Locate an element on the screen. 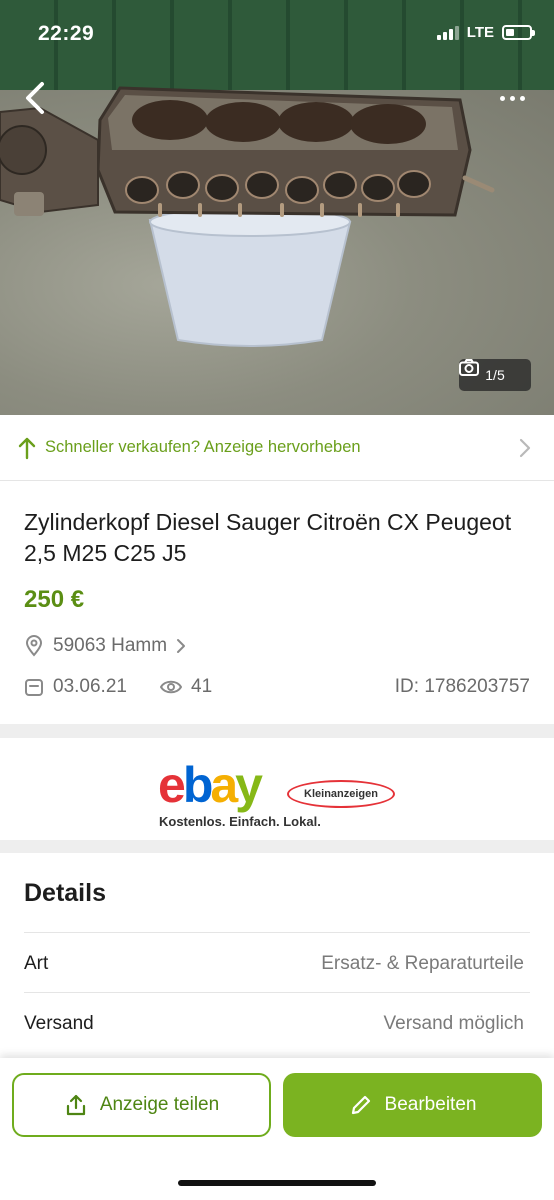  home-indicator is located at coordinates (277, 1183).